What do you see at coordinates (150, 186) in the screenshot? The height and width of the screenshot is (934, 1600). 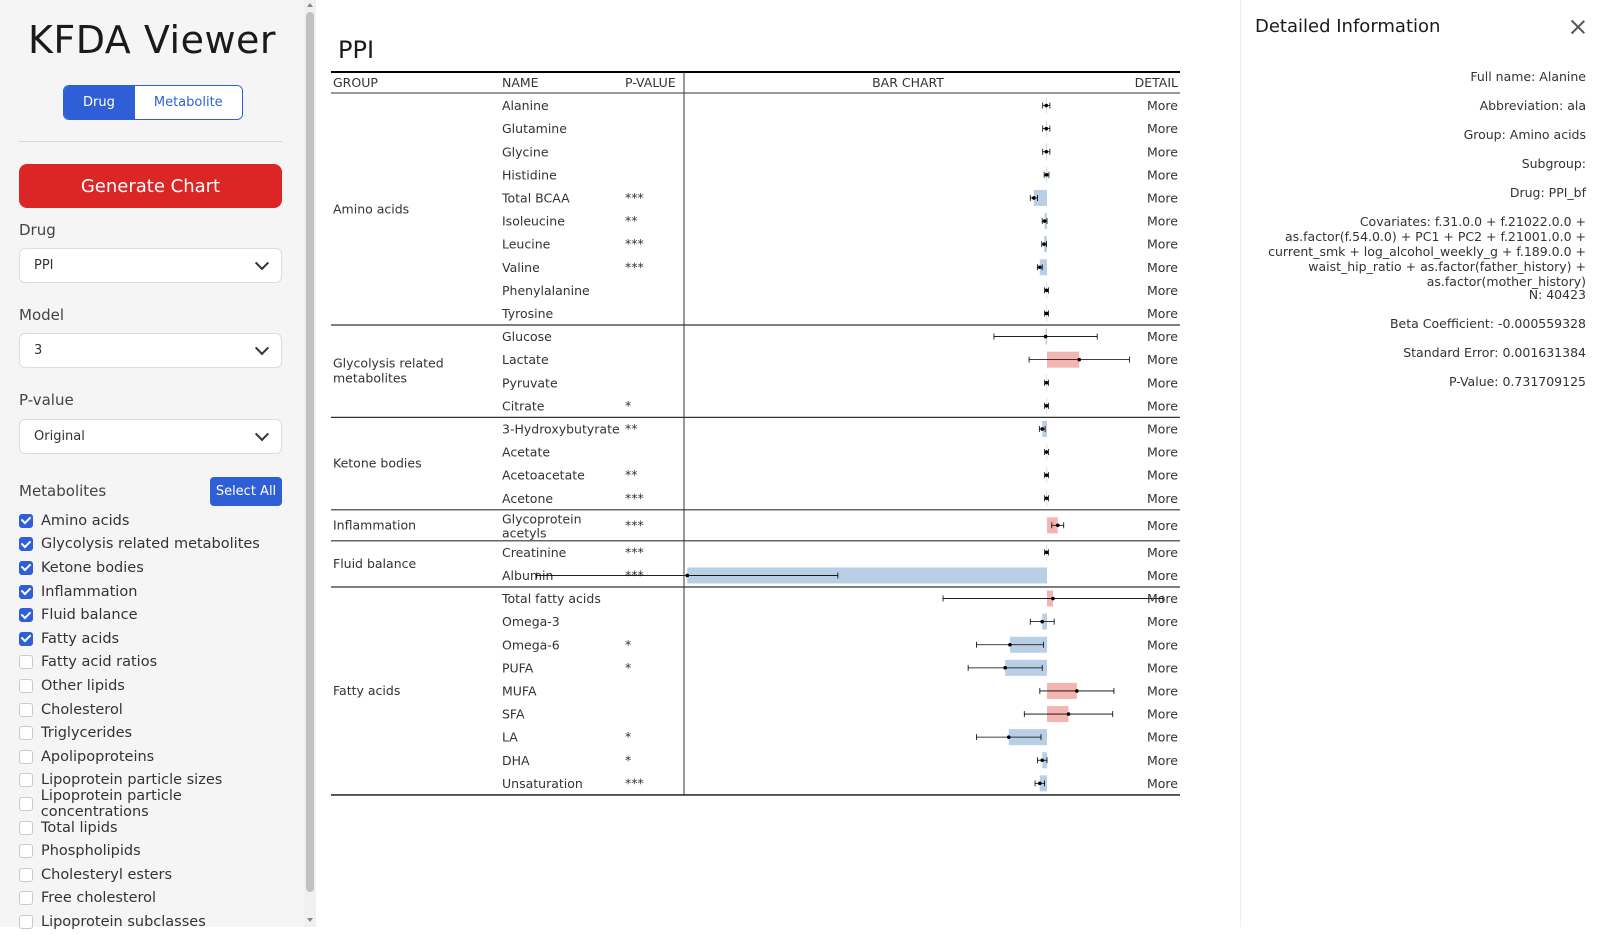 I see `generate-chart-button: Generate Chart` at bounding box center [150, 186].